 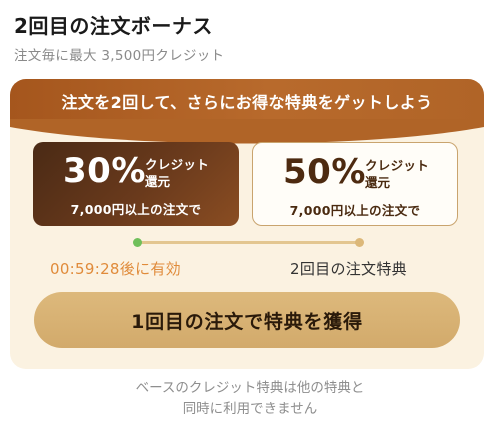 I want to click on tier-card-first-order: 30% クレジット 還元 7,000円以上の注文で, so click(x=136, y=184).